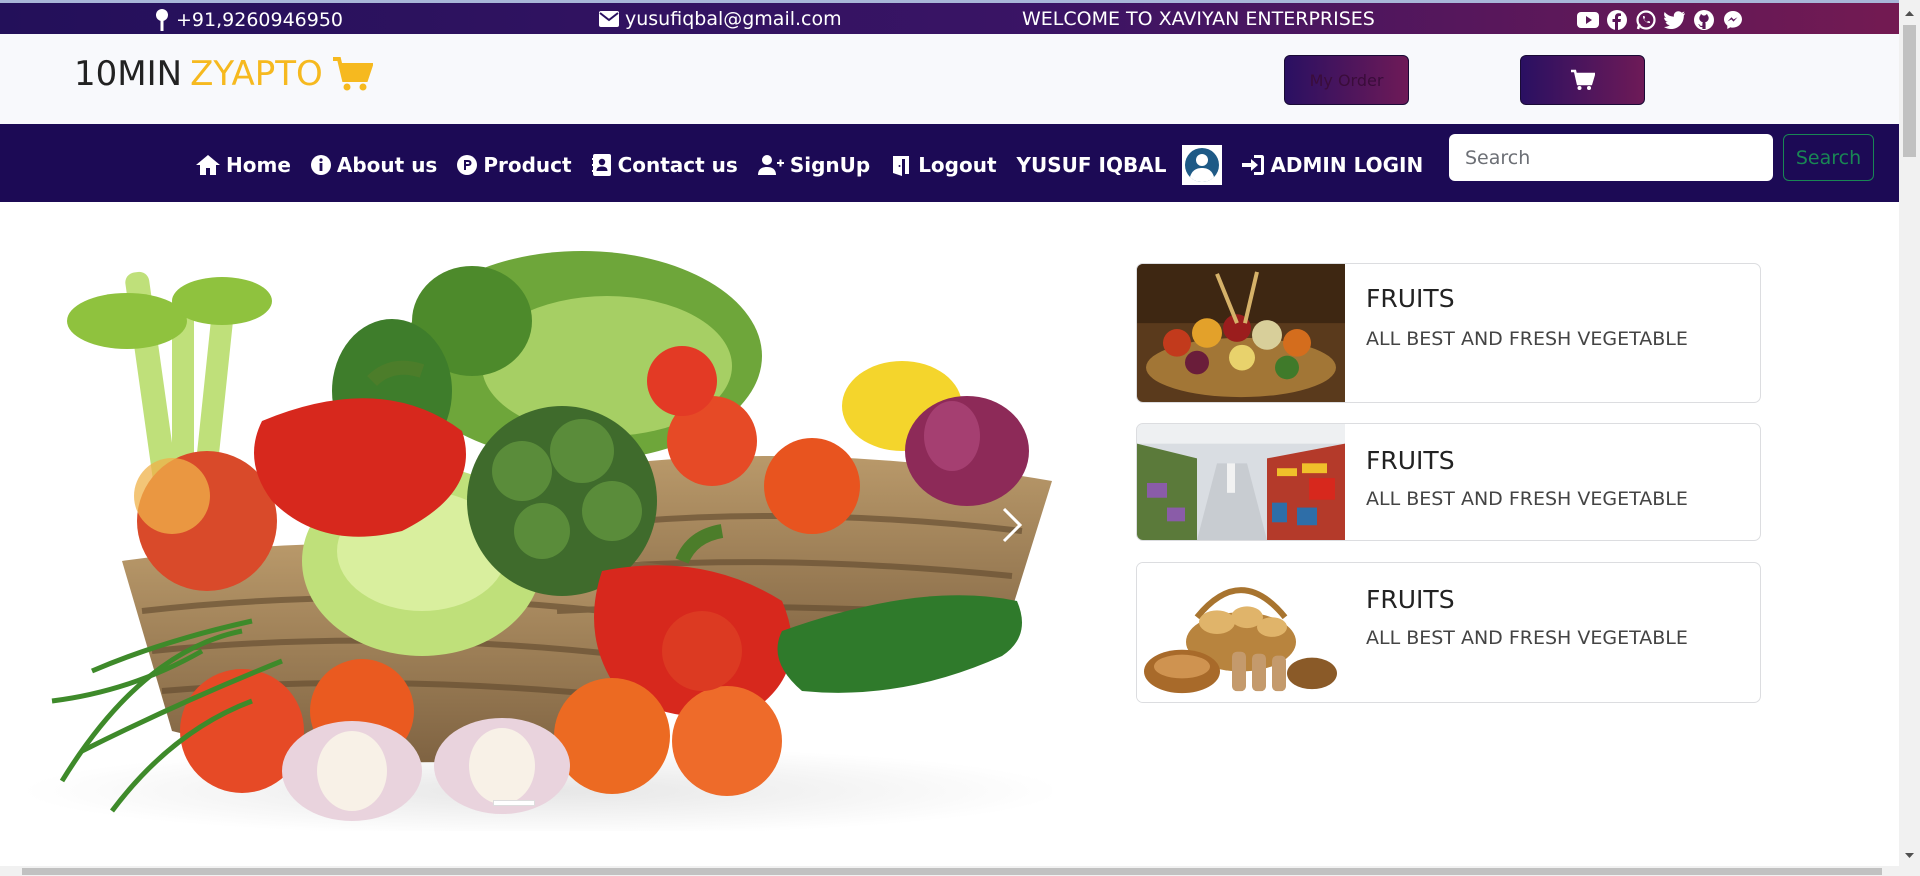 Image resolution: width=1920 pixels, height=876 pixels. Describe the element at coordinates (609, 19) in the screenshot. I see `envelope-icon` at that location.